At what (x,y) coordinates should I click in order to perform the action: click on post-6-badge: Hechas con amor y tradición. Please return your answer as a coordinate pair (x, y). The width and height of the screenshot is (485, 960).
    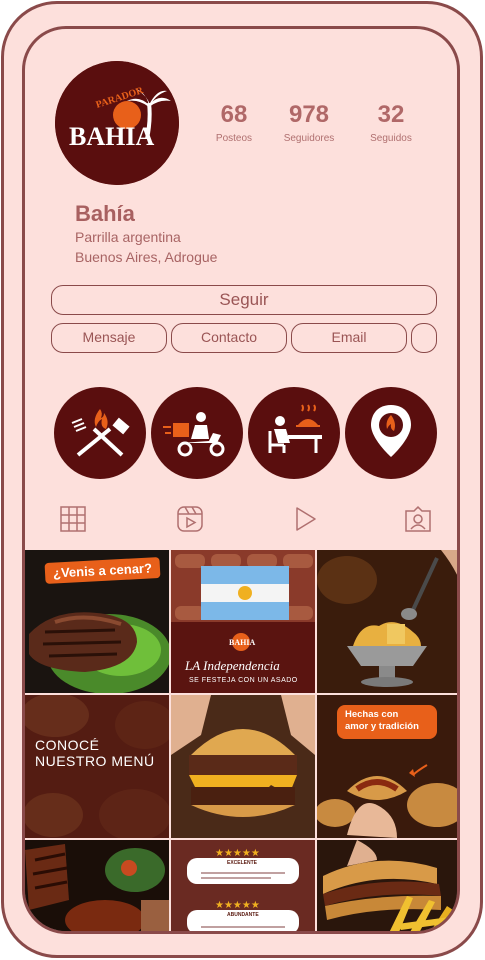
    Looking at the image, I should click on (387, 722).